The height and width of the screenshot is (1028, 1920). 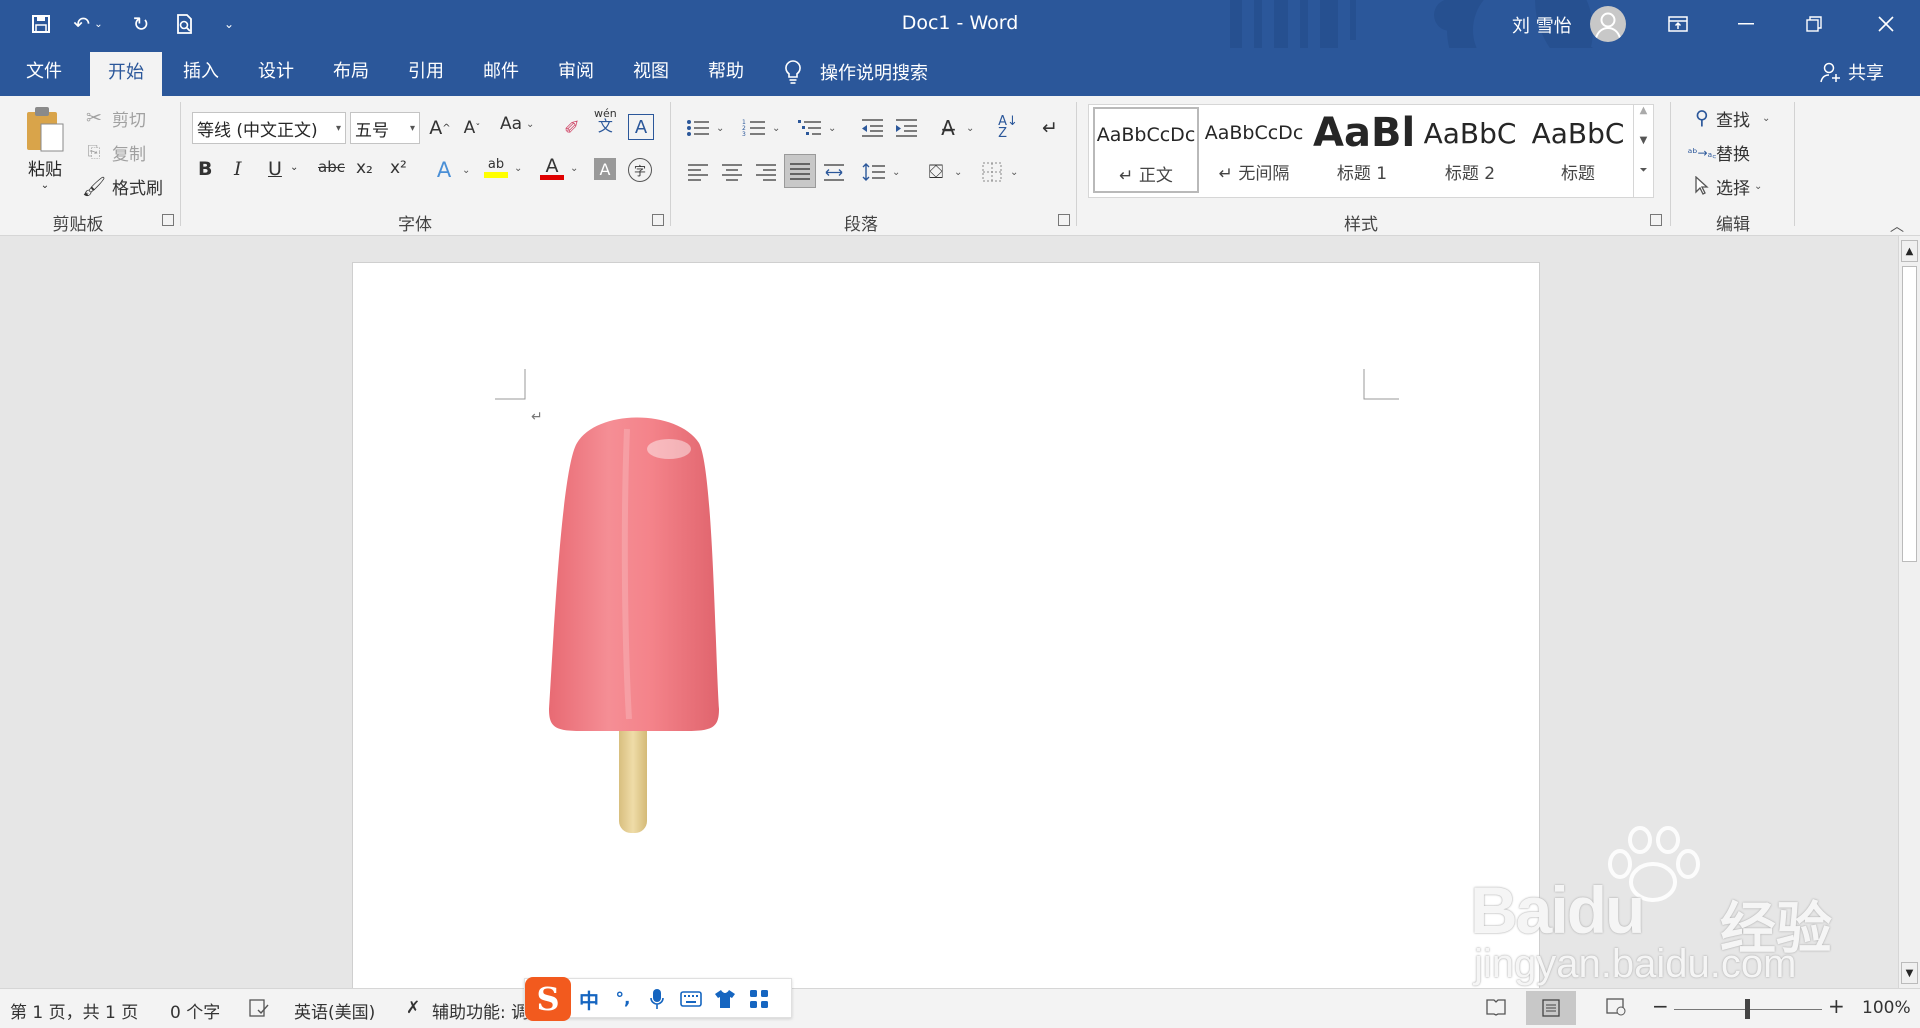 What do you see at coordinates (589, 999) in the screenshot?
I see `ime-mode-zh: 中` at bounding box center [589, 999].